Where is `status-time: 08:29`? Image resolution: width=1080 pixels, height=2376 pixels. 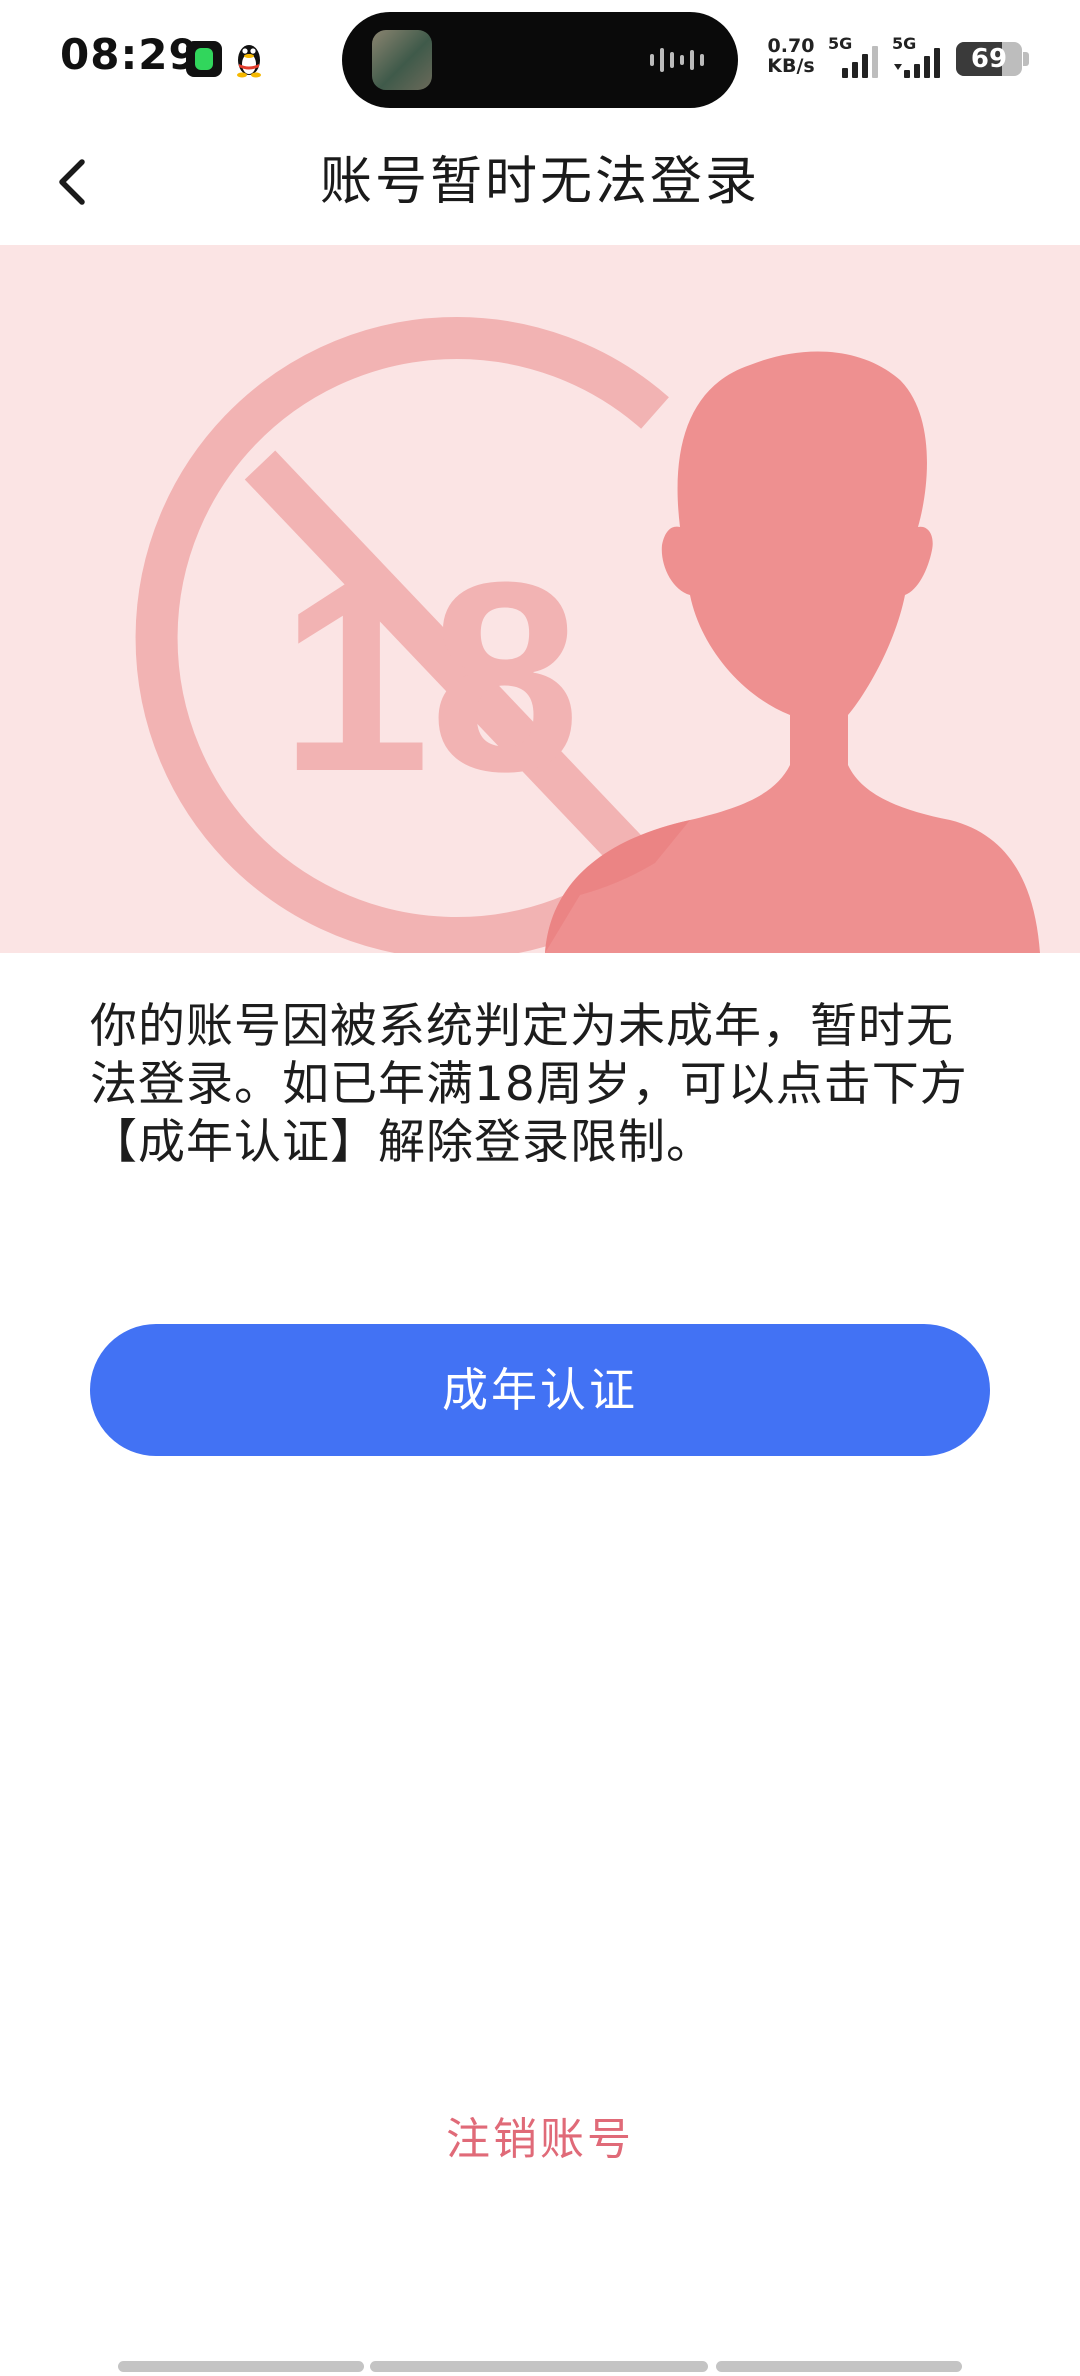
status-time: 08:29 is located at coordinates (129, 54).